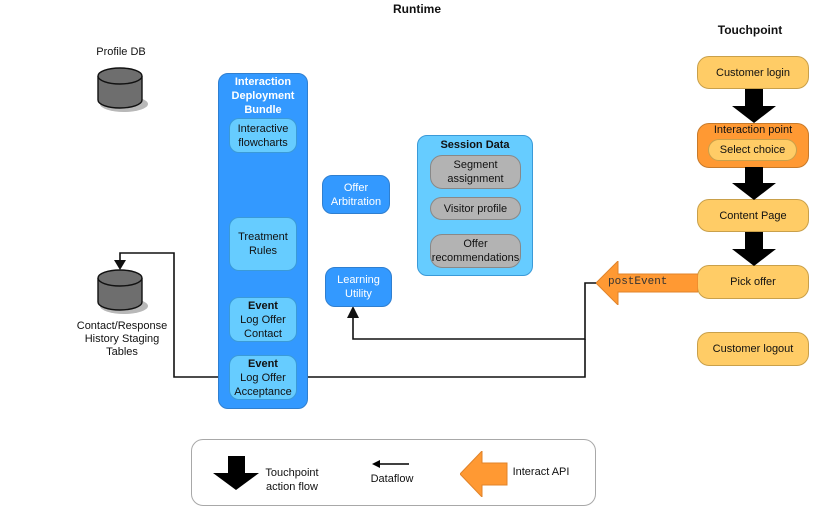 This screenshot has width=821, height=507. I want to click on event-log-offer-acceptance: Event Log Offer Acceptance, so click(263, 377).